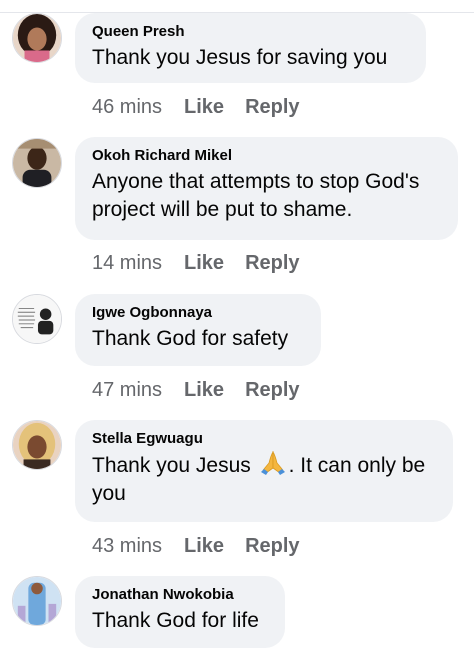 The width and height of the screenshot is (474, 648). I want to click on comment-author: Okoh Richard Mikel, so click(267, 156).